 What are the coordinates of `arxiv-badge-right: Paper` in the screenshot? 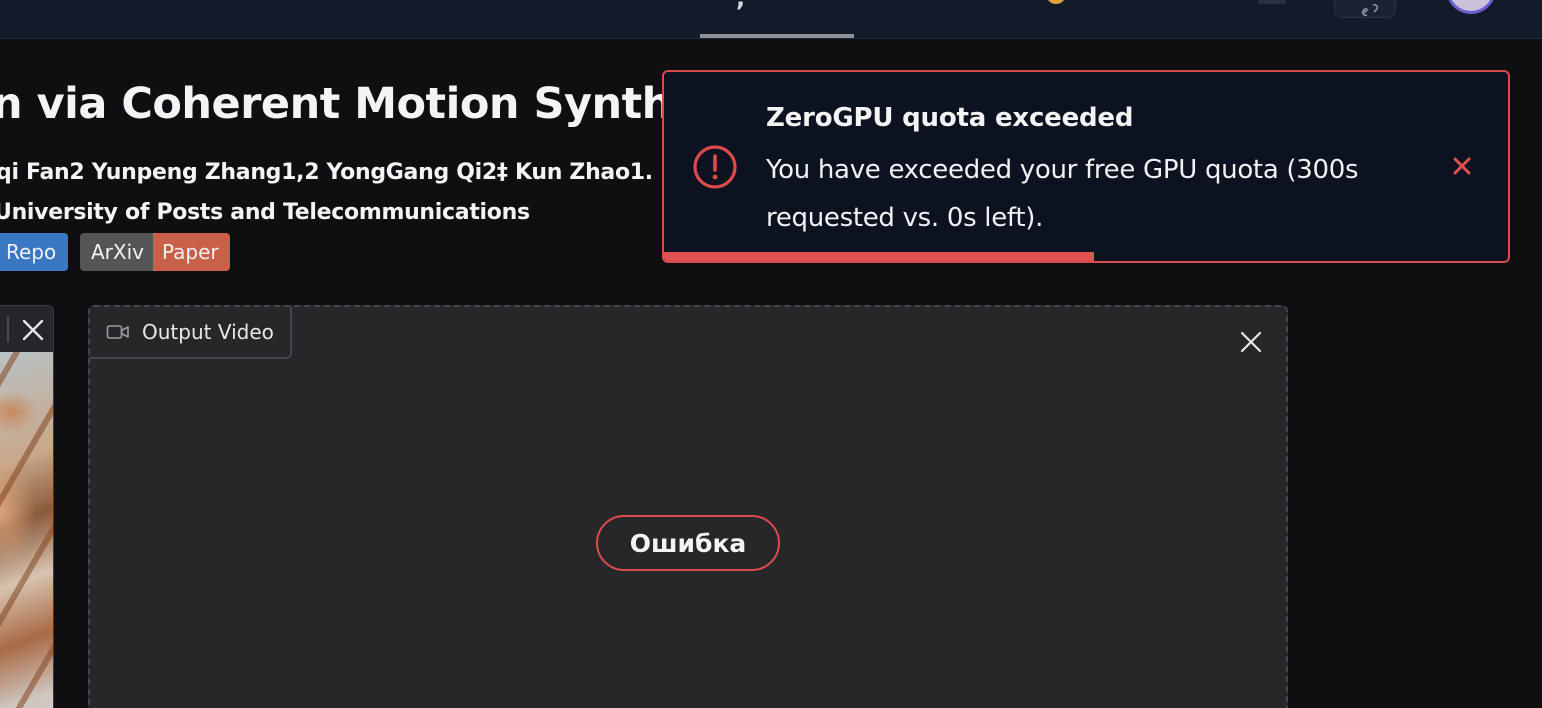 It's located at (191, 252).